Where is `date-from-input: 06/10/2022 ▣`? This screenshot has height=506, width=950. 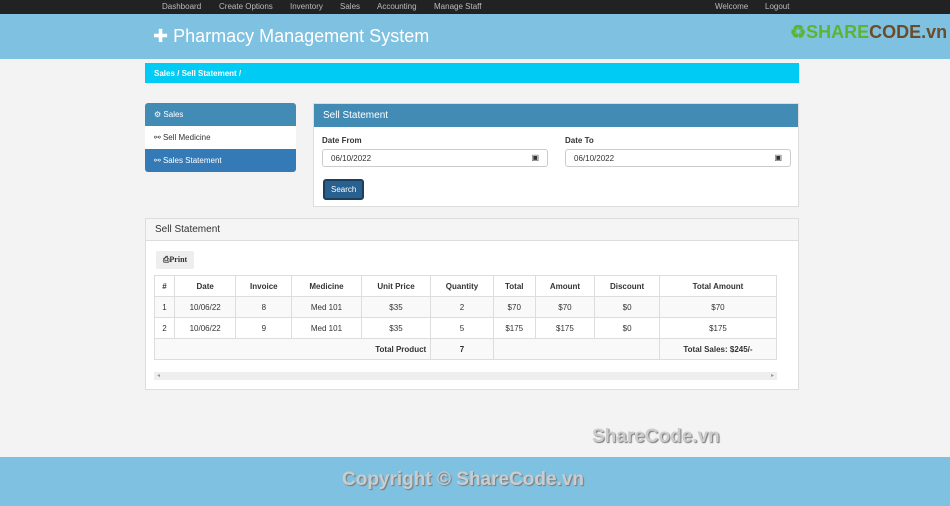 date-from-input: 06/10/2022 ▣ is located at coordinates (435, 158).